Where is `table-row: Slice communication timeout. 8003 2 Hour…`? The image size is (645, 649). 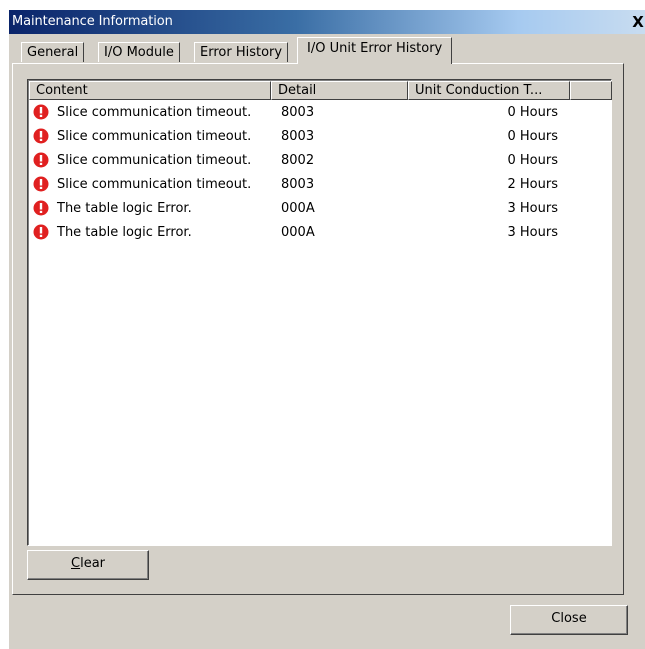 table-row: Slice communication timeout. 8003 2 Hour… is located at coordinates (320, 185).